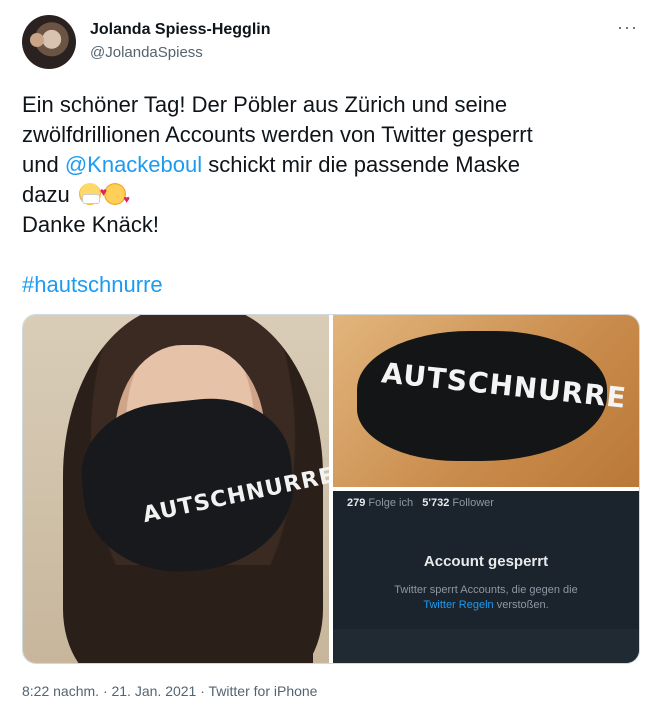 The width and height of the screenshot is (658, 709). I want to click on desc-line: Twitter sperrt Accounts, die gegen die, so click(486, 590).